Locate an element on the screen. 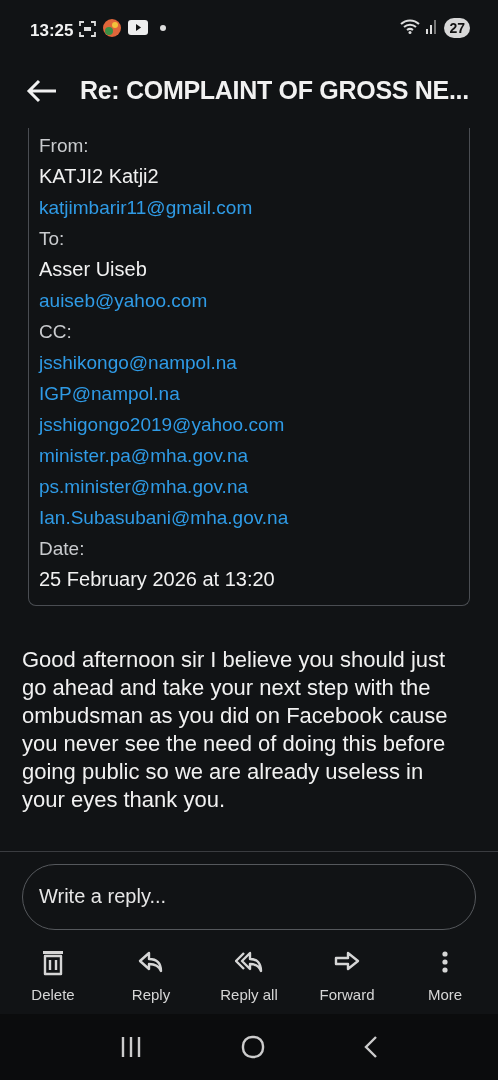  field-value: Asser Uiseb is located at coordinates (93, 269).